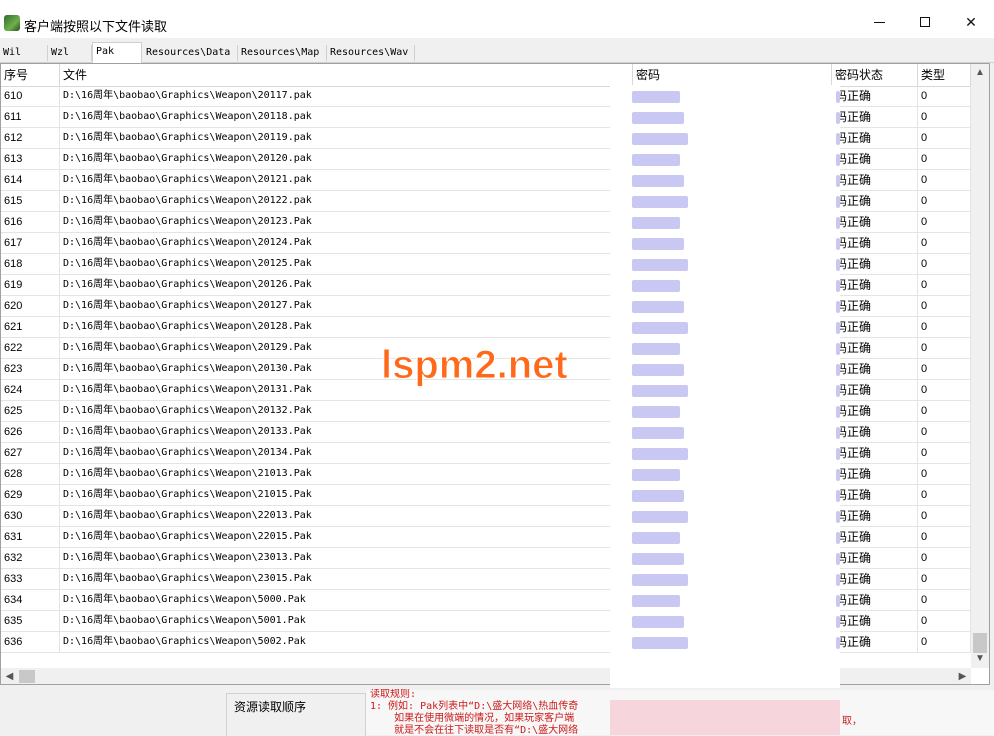 The height and width of the screenshot is (736, 994). I want to click on cell-file: D:\16周年\baobao\Graphics\Weapon\20132.Pak, so click(346, 411).